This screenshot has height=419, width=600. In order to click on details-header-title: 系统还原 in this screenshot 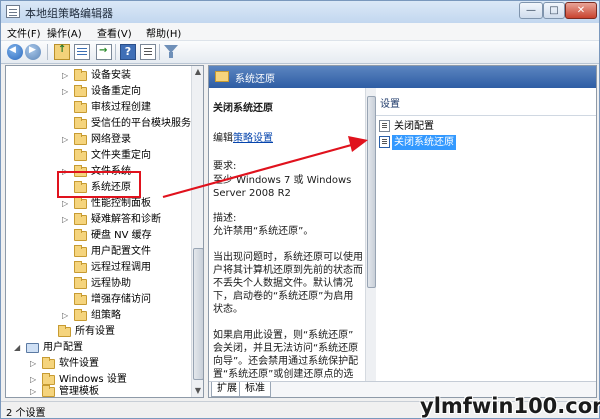, I will do `click(255, 79)`.